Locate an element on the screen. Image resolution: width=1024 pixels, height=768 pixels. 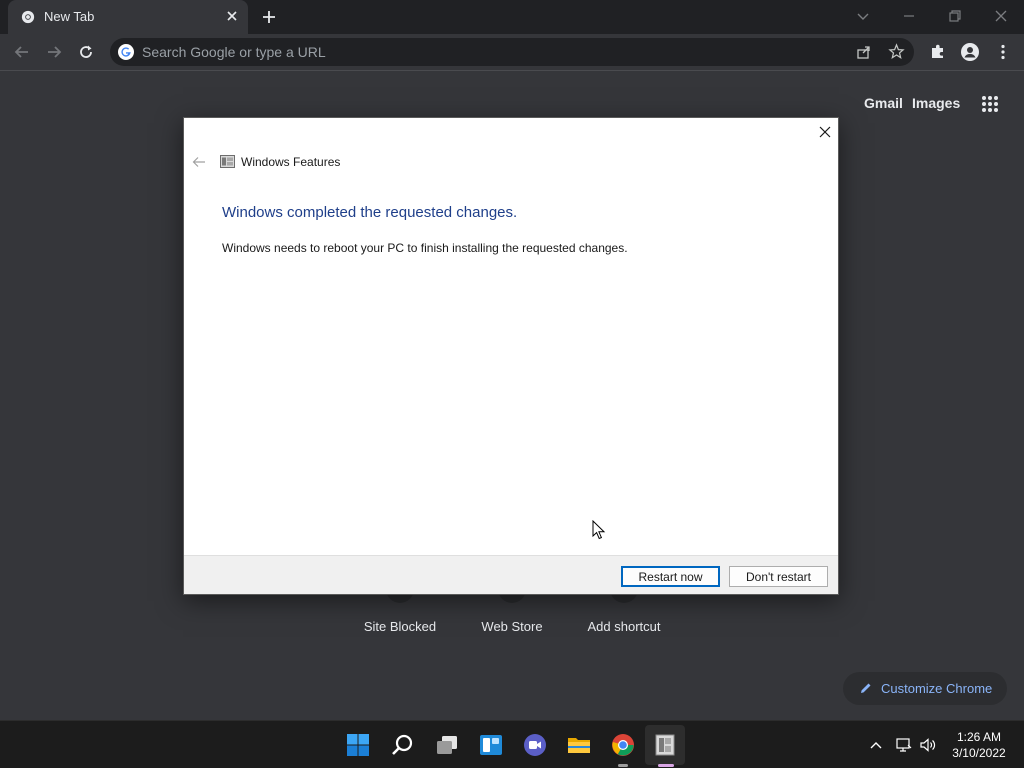
bookmark-star-icon is located at coordinates (896, 51).